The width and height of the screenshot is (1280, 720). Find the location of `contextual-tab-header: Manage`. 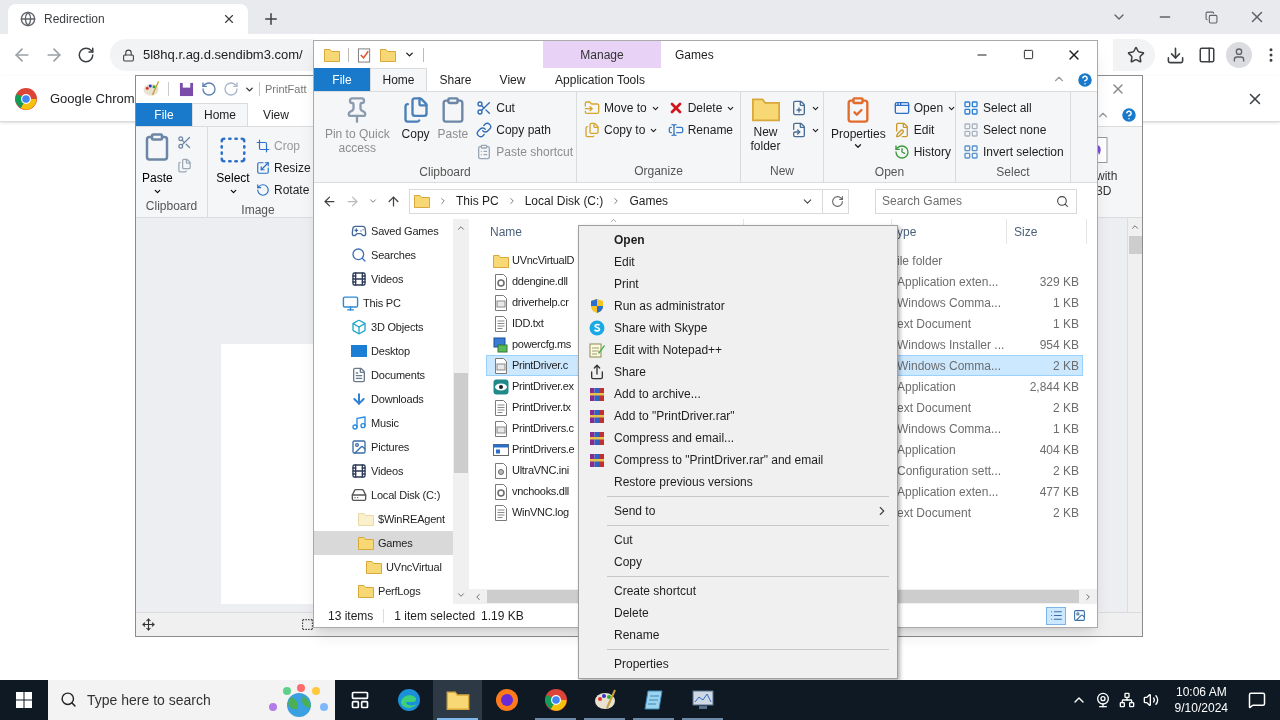

contextual-tab-header: Manage is located at coordinates (602, 54).